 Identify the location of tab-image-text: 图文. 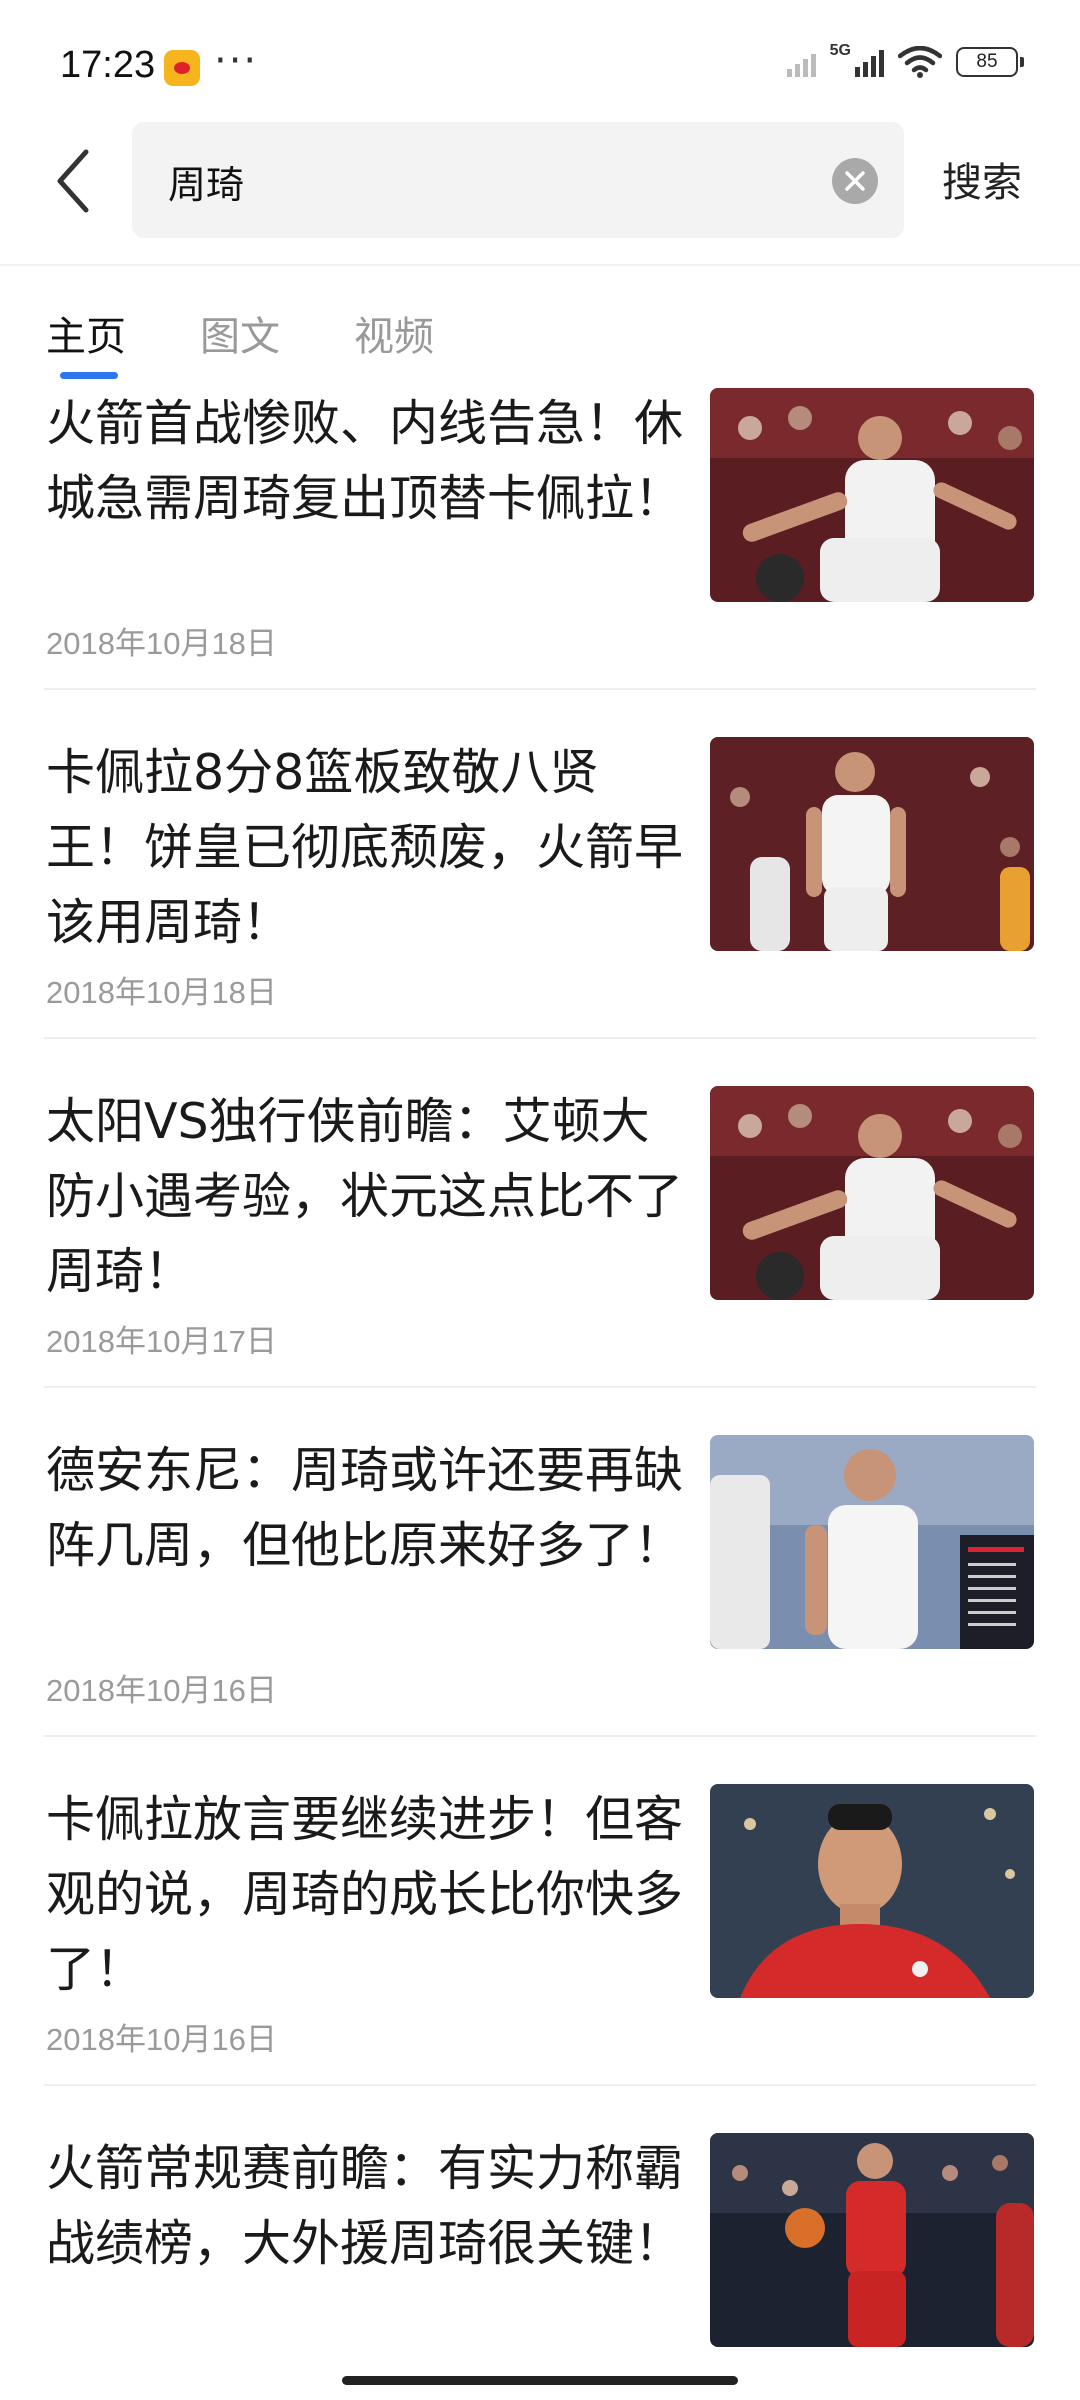
(240, 333).